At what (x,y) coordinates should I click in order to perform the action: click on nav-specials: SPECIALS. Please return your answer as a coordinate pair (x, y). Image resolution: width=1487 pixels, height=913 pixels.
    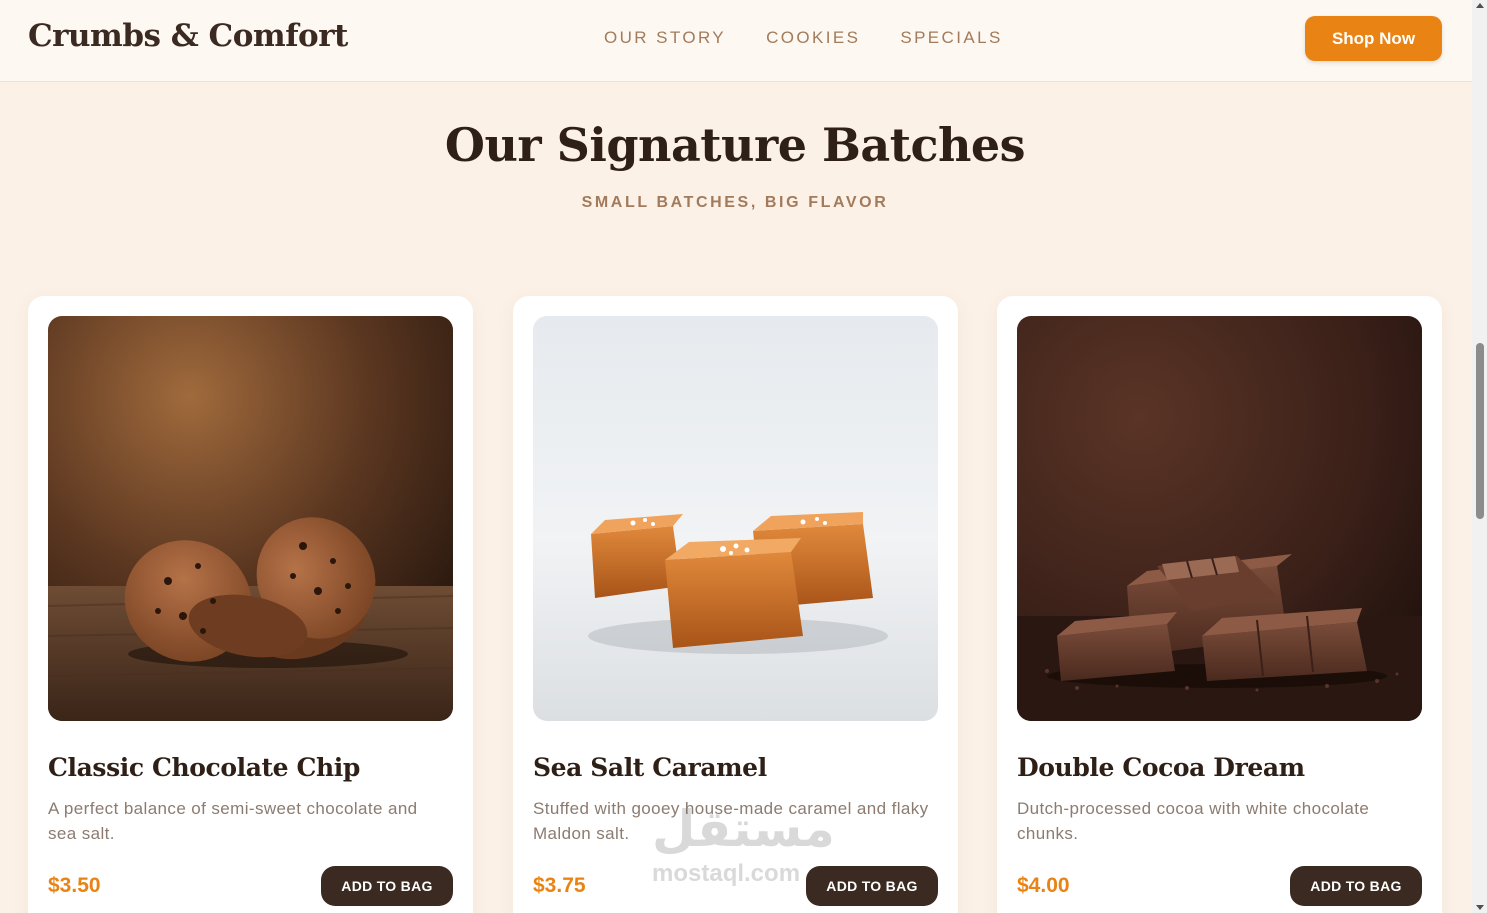
    Looking at the image, I should click on (951, 38).